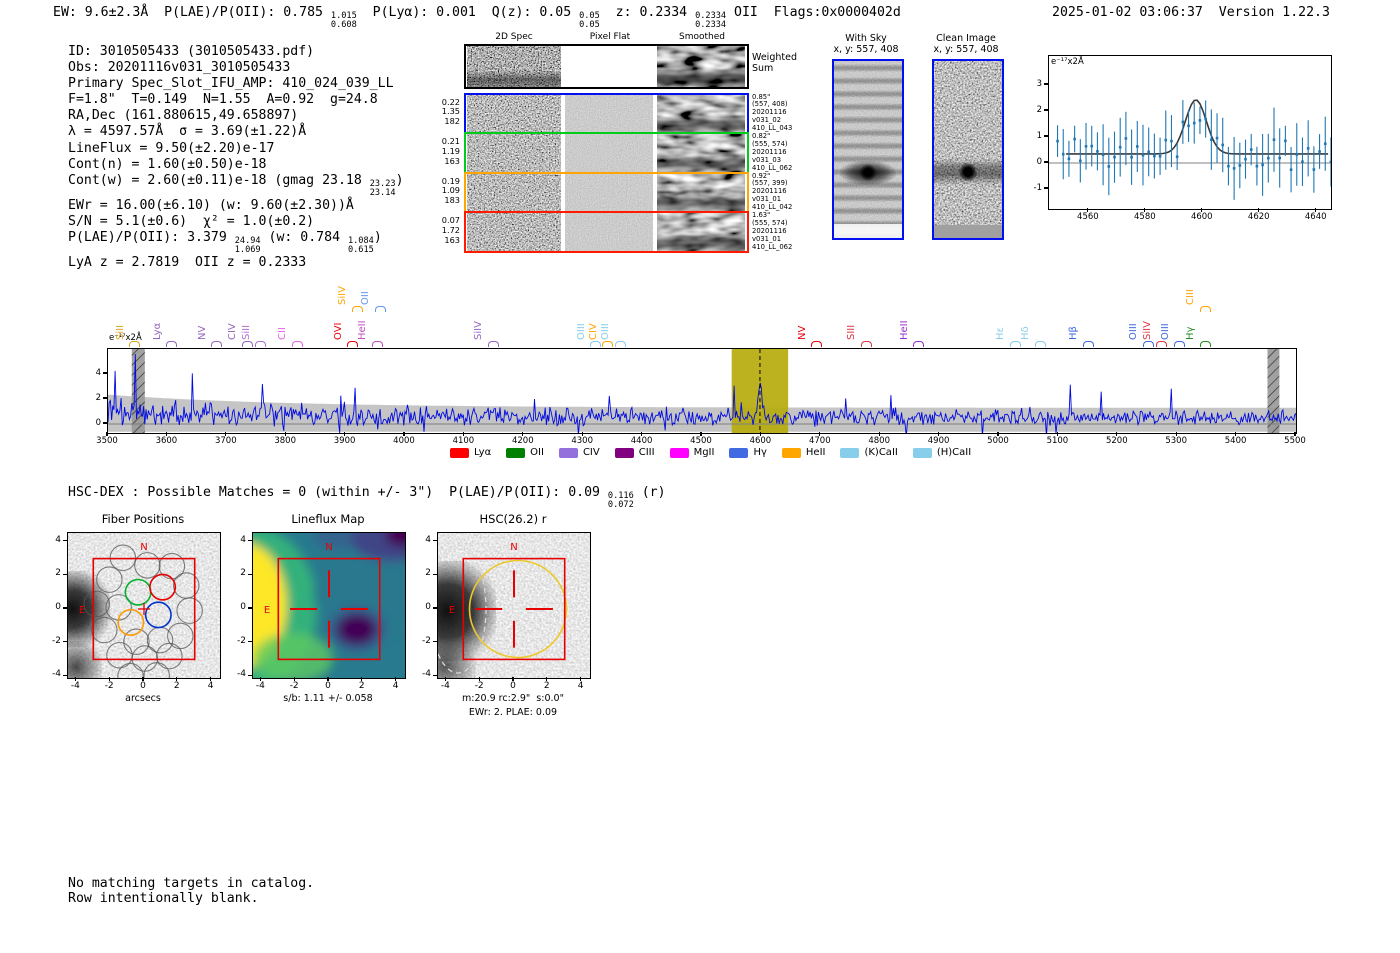 The width and height of the screenshot is (1400, 953). Describe the element at coordinates (179, 68) in the screenshot. I see `info-line: Obs: 20201116v031_3010505433` at that location.